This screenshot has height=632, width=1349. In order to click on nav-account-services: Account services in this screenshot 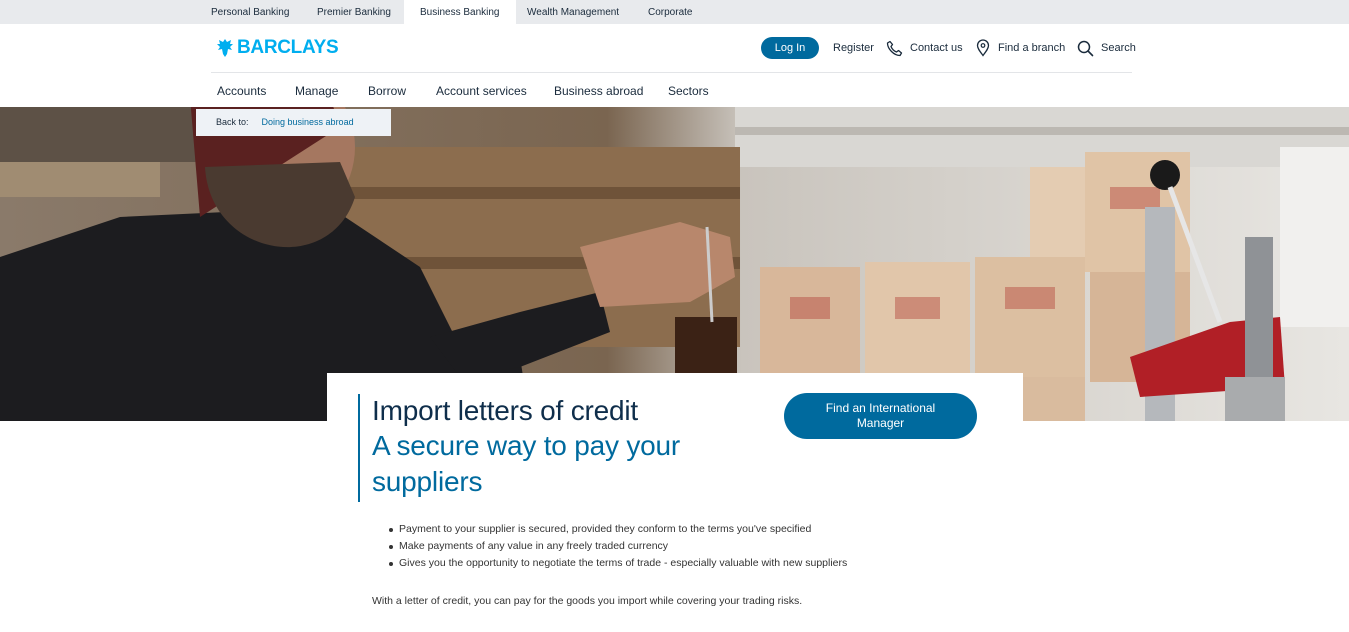, I will do `click(481, 91)`.